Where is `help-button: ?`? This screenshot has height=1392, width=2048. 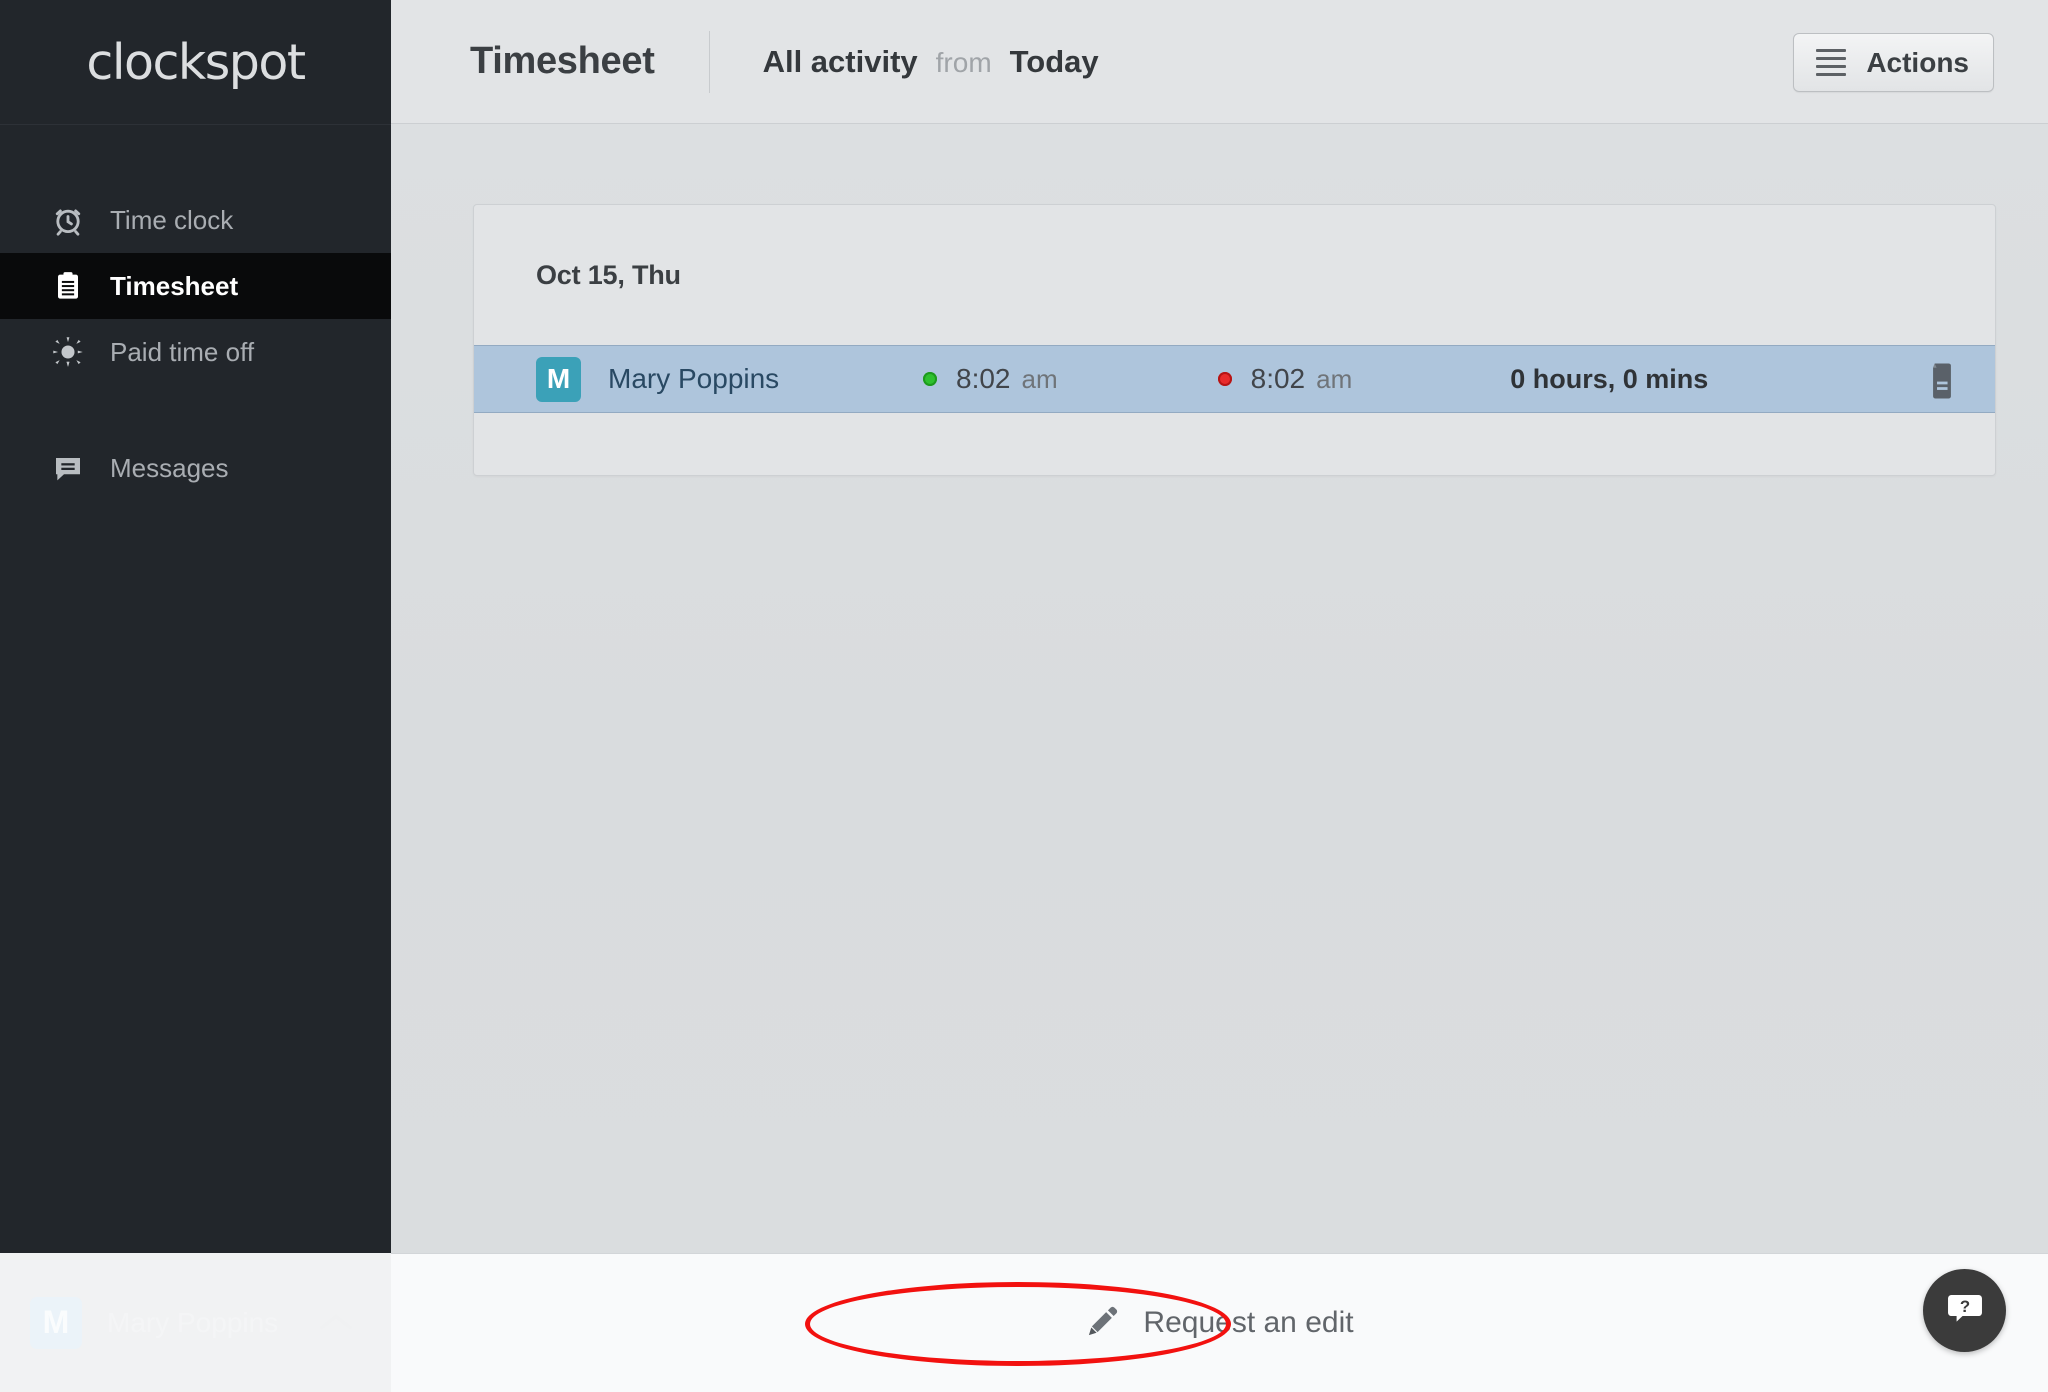 help-button: ? is located at coordinates (1964, 1310).